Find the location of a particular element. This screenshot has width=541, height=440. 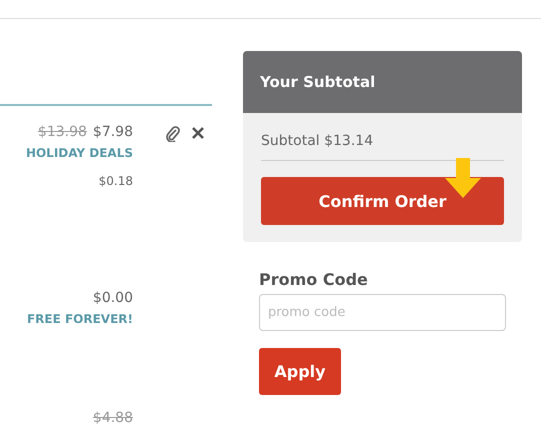

price: $7.98 is located at coordinates (112, 132).